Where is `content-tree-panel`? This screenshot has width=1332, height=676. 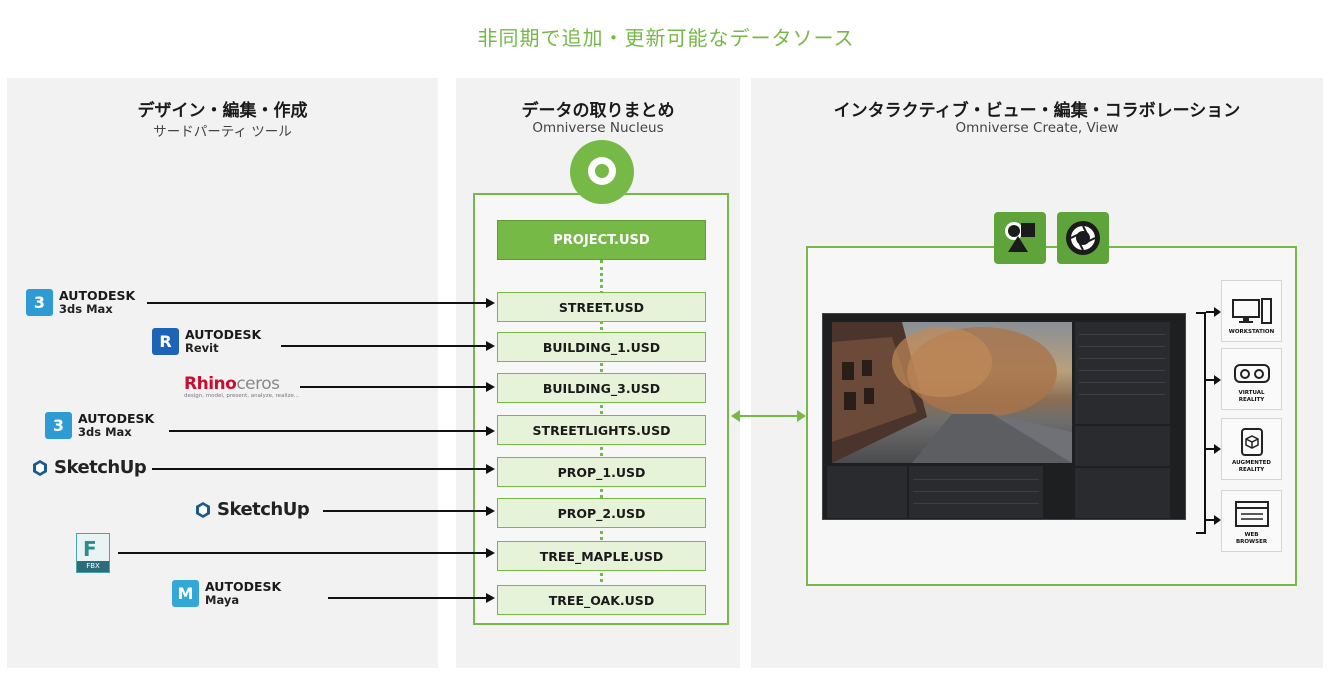 content-tree-panel is located at coordinates (867, 492).